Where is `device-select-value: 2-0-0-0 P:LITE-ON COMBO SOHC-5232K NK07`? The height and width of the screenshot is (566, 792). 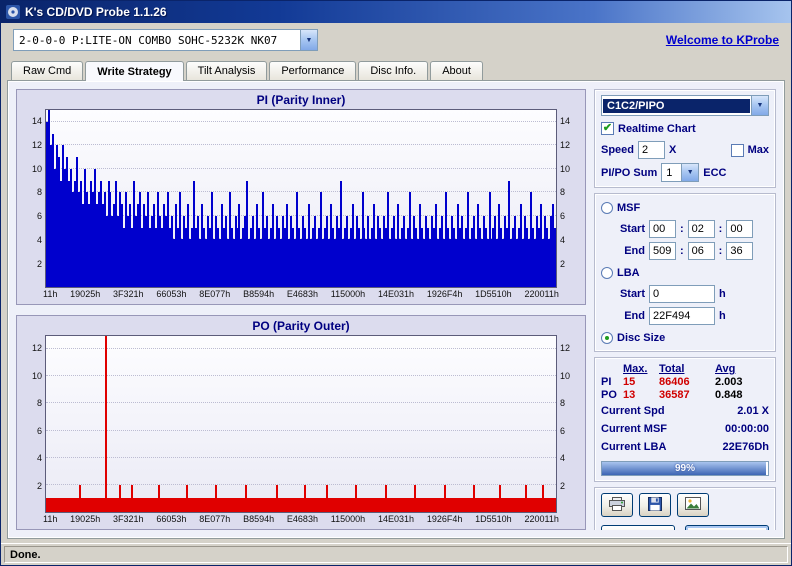
device-select-value: 2-0-0-0 P:LITE-ON COMBO SOHC-5232K NK07 is located at coordinates (148, 40).